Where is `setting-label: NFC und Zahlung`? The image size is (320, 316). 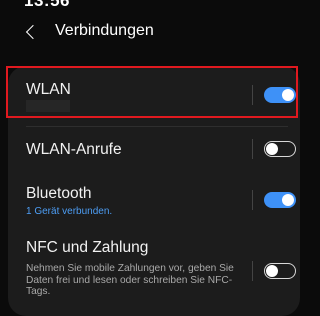 setting-label: NFC und Zahlung is located at coordinates (87, 247).